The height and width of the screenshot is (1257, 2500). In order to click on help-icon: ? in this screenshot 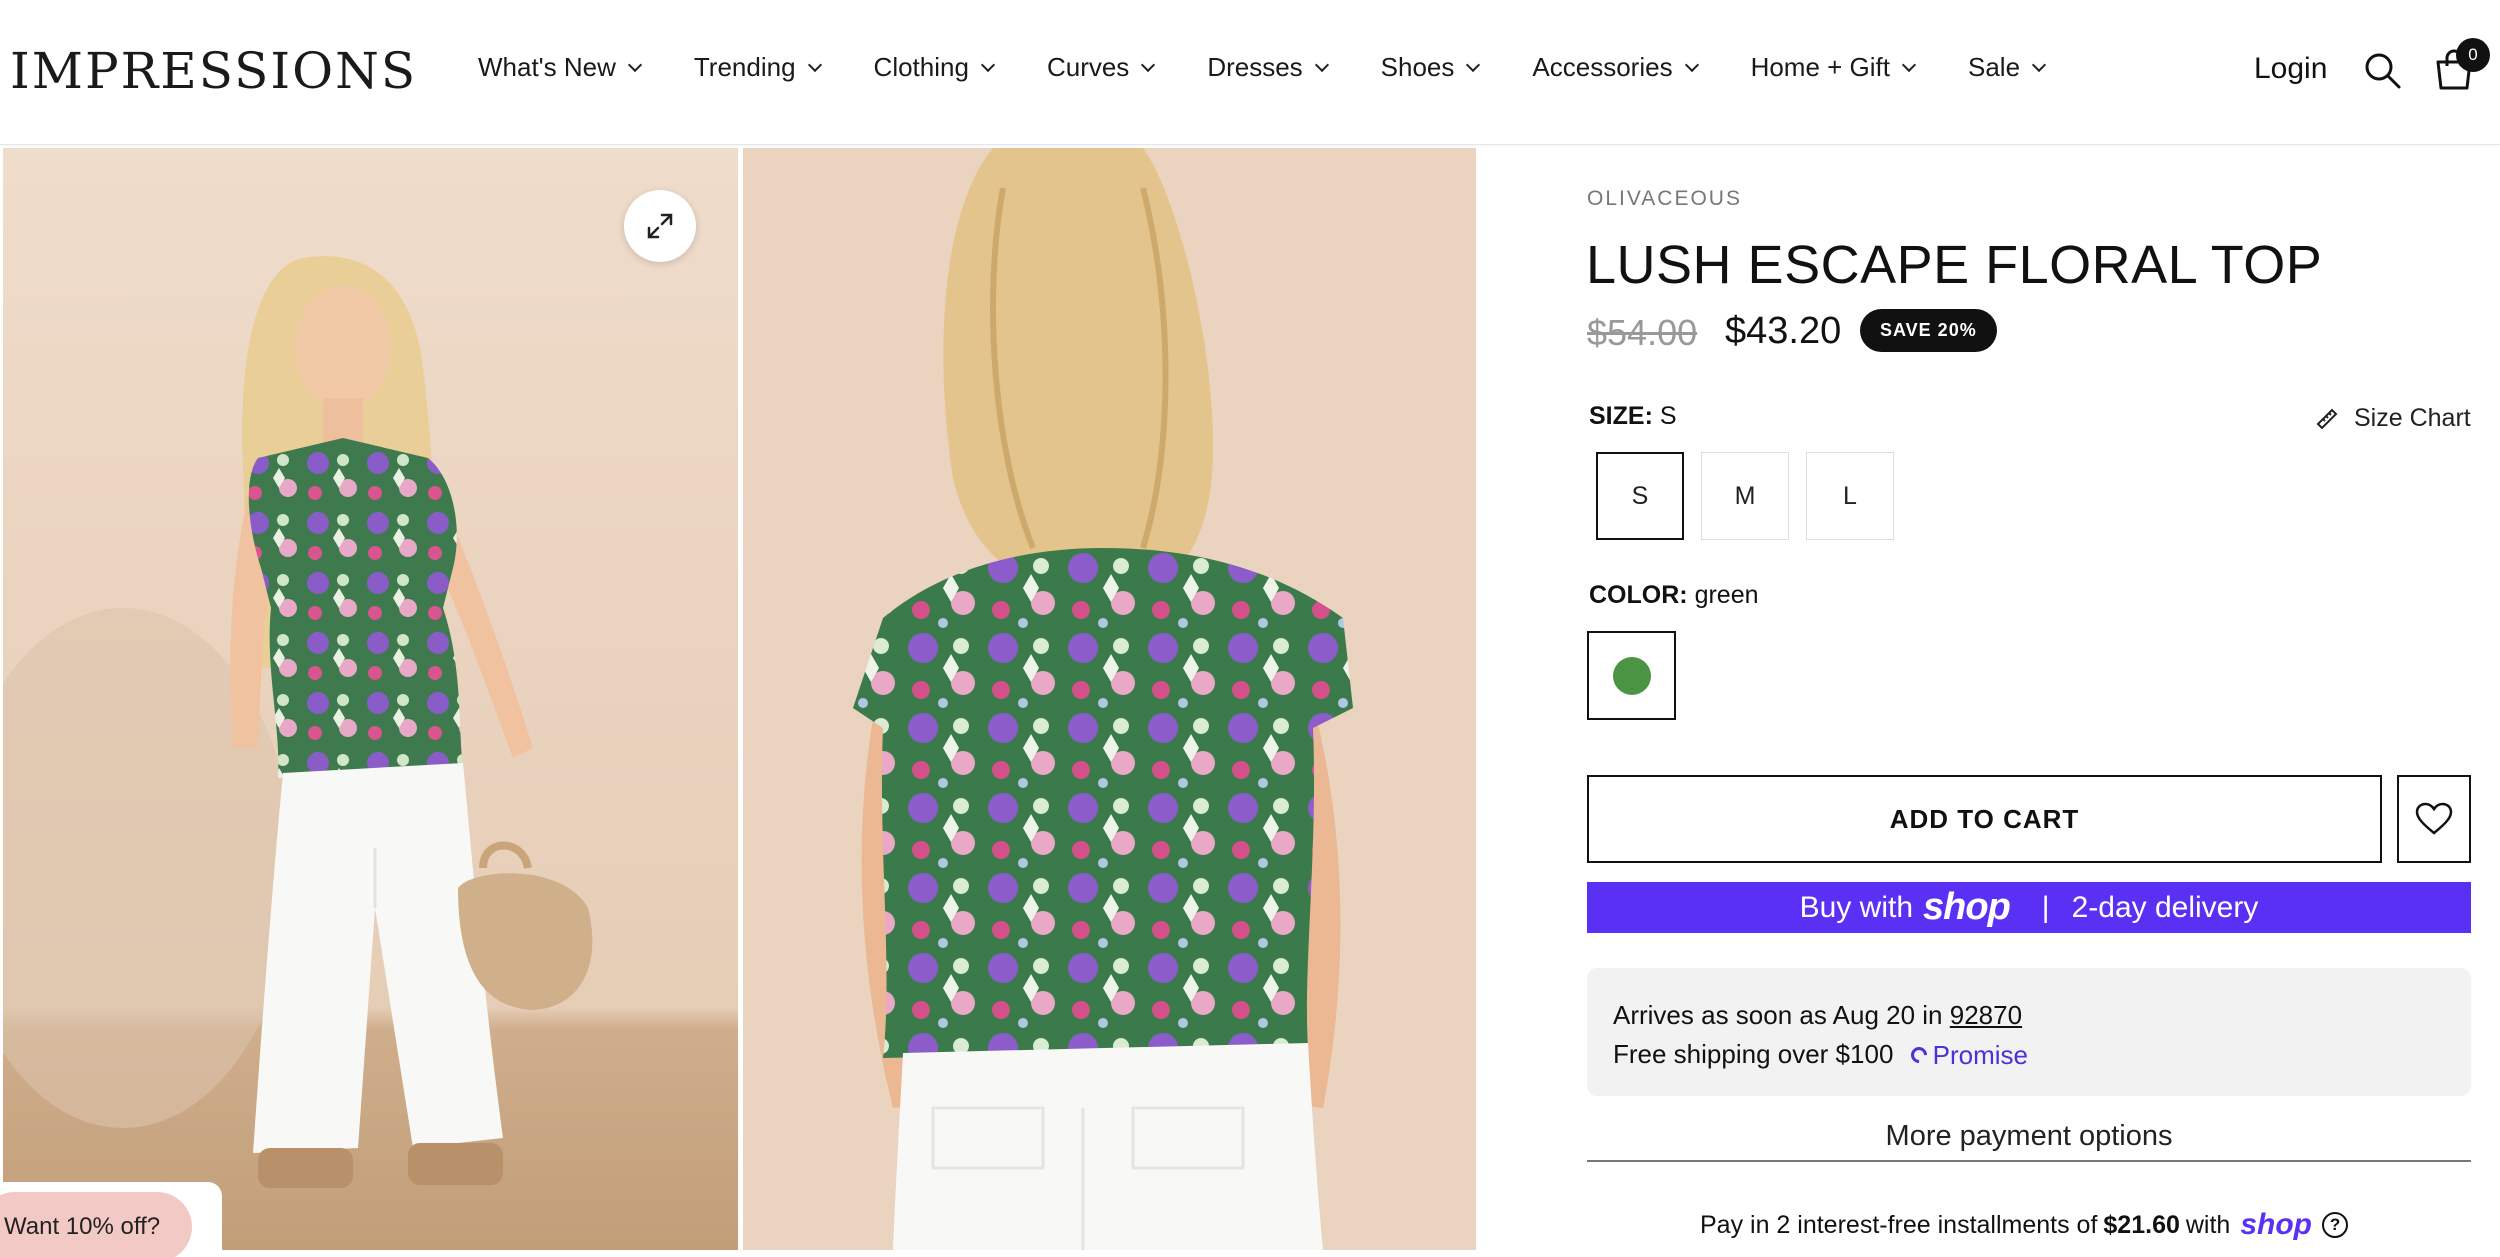, I will do `click(2335, 1225)`.